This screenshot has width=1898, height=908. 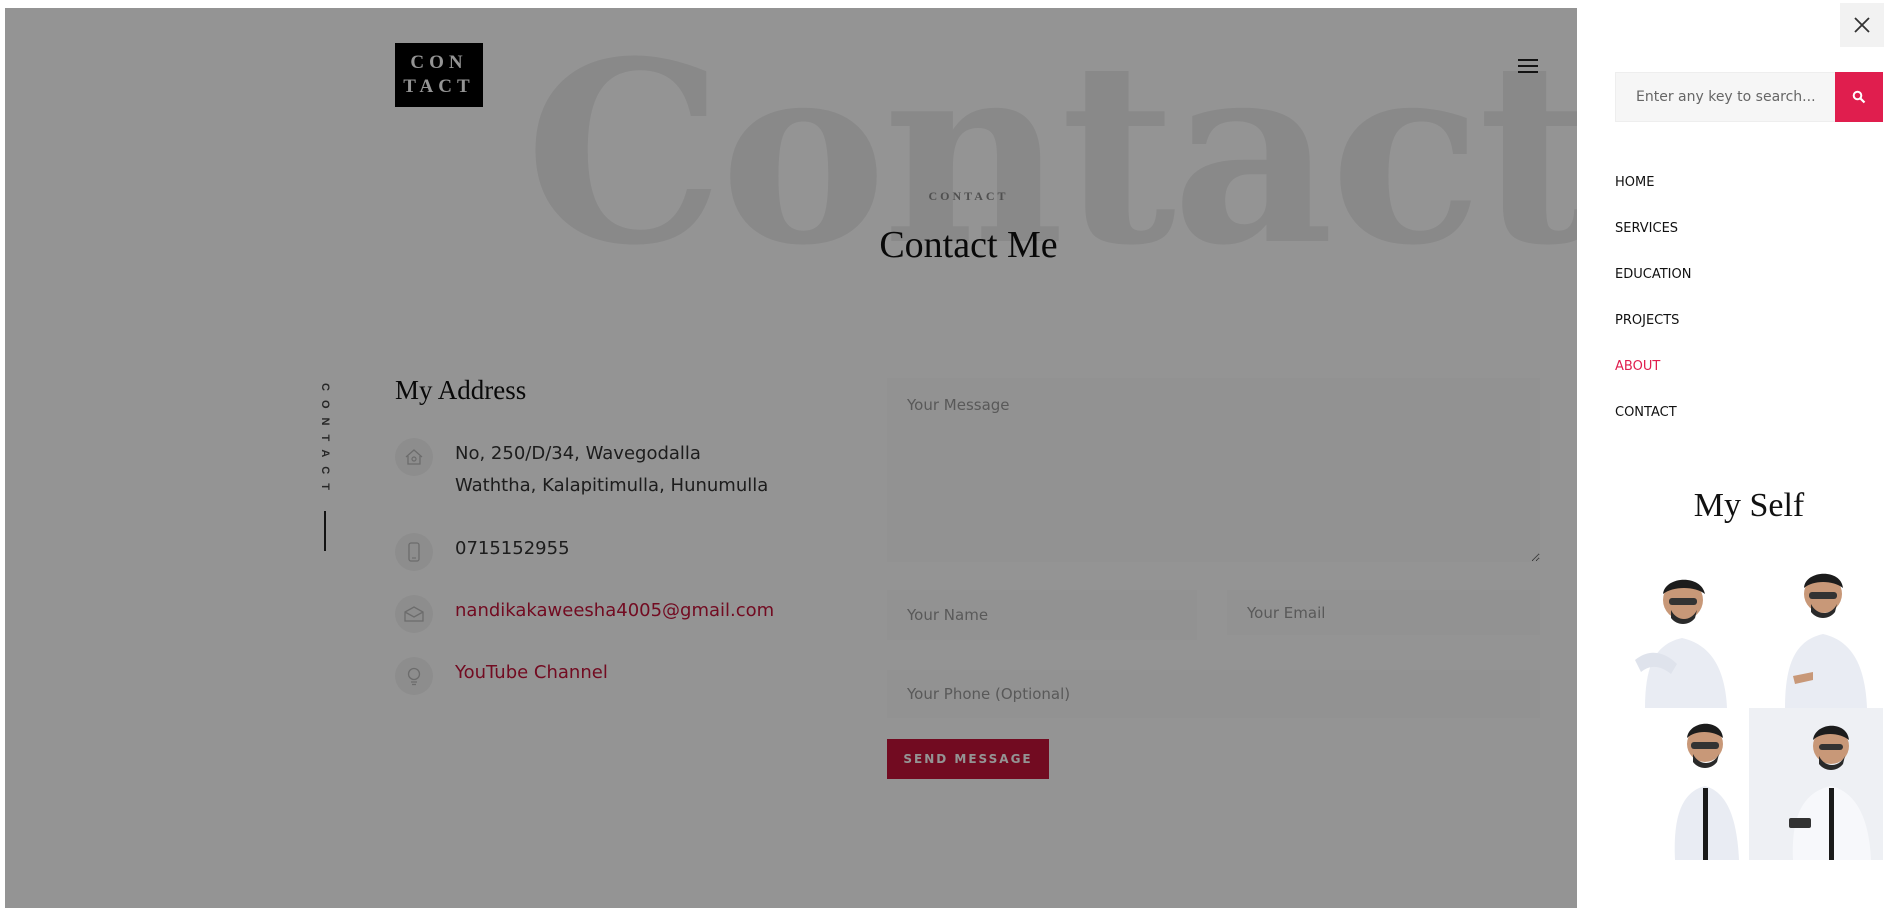 What do you see at coordinates (414, 457) in the screenshot?
I see `home-icon` at bounding box center [414, 457].